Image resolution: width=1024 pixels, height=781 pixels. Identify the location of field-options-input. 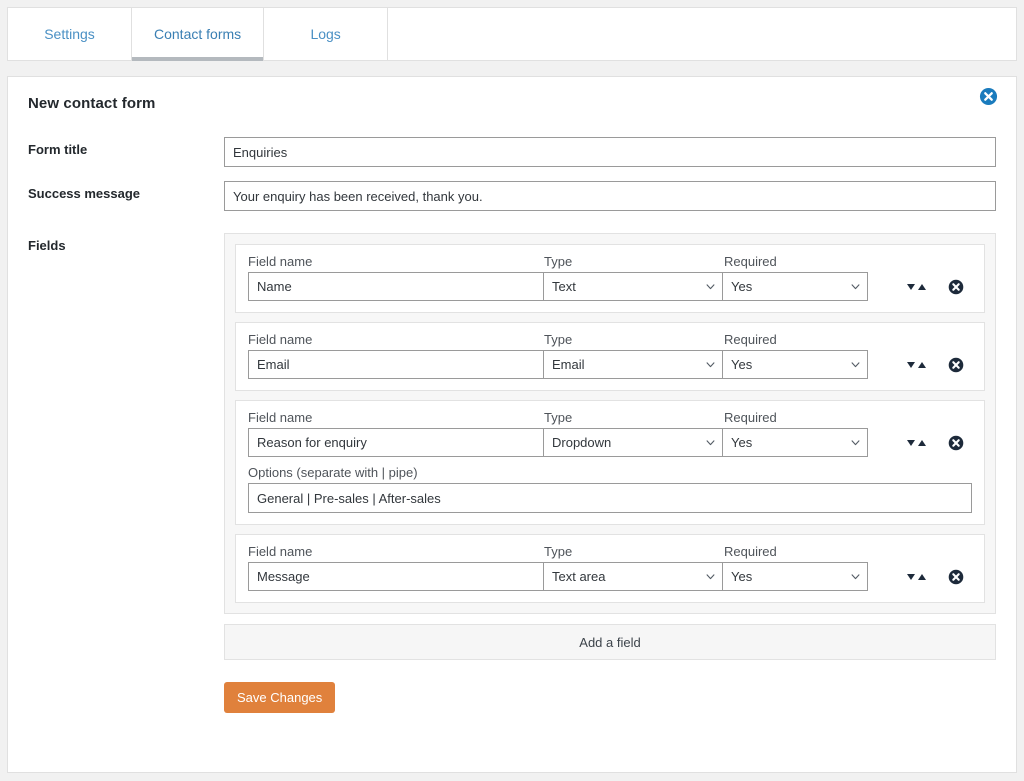
(610, 498).